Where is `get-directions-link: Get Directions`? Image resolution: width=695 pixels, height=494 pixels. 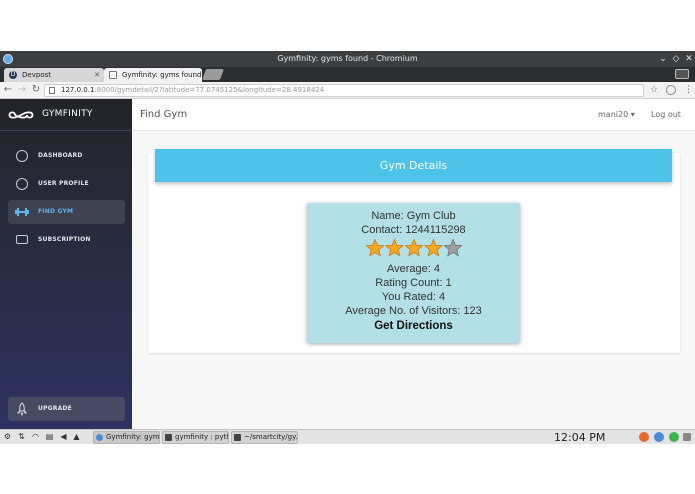 get-directions-link: Get Directions is located at coordinates (413, 326).